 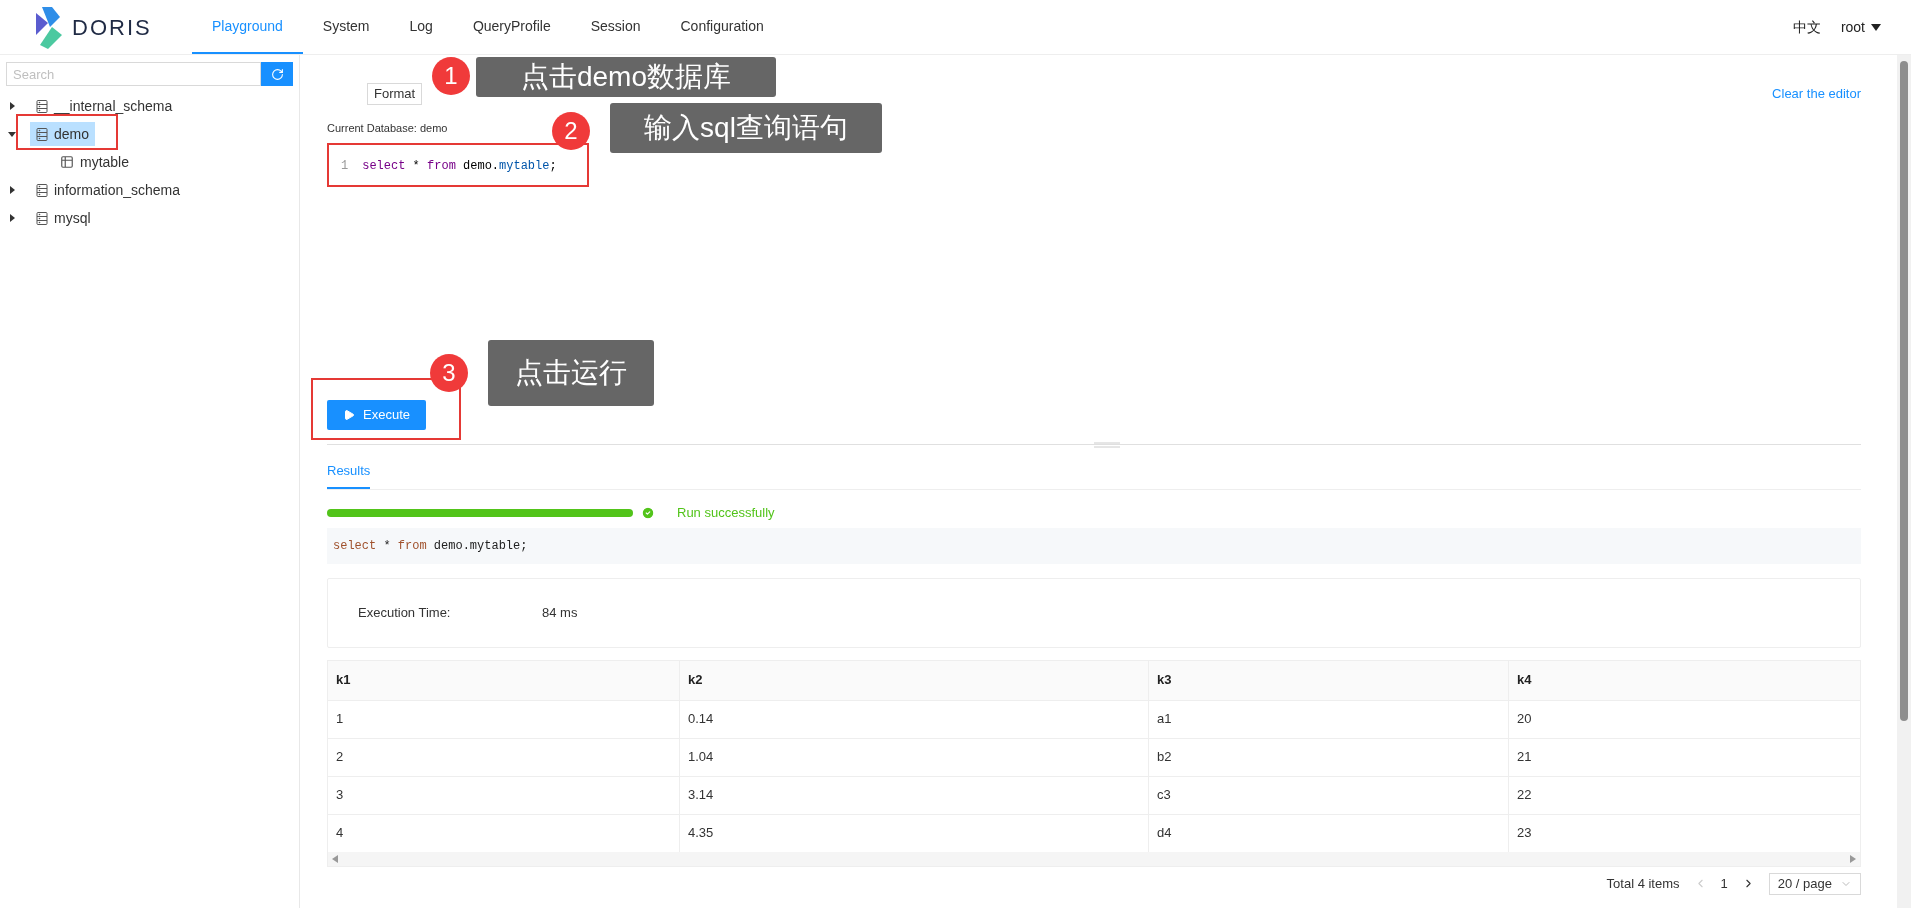 What do you see at coordinates (1094, 545) in the screenshot?
I see `sql-preview: select * from demo.mytable;` at bounding box center [1094, 545].